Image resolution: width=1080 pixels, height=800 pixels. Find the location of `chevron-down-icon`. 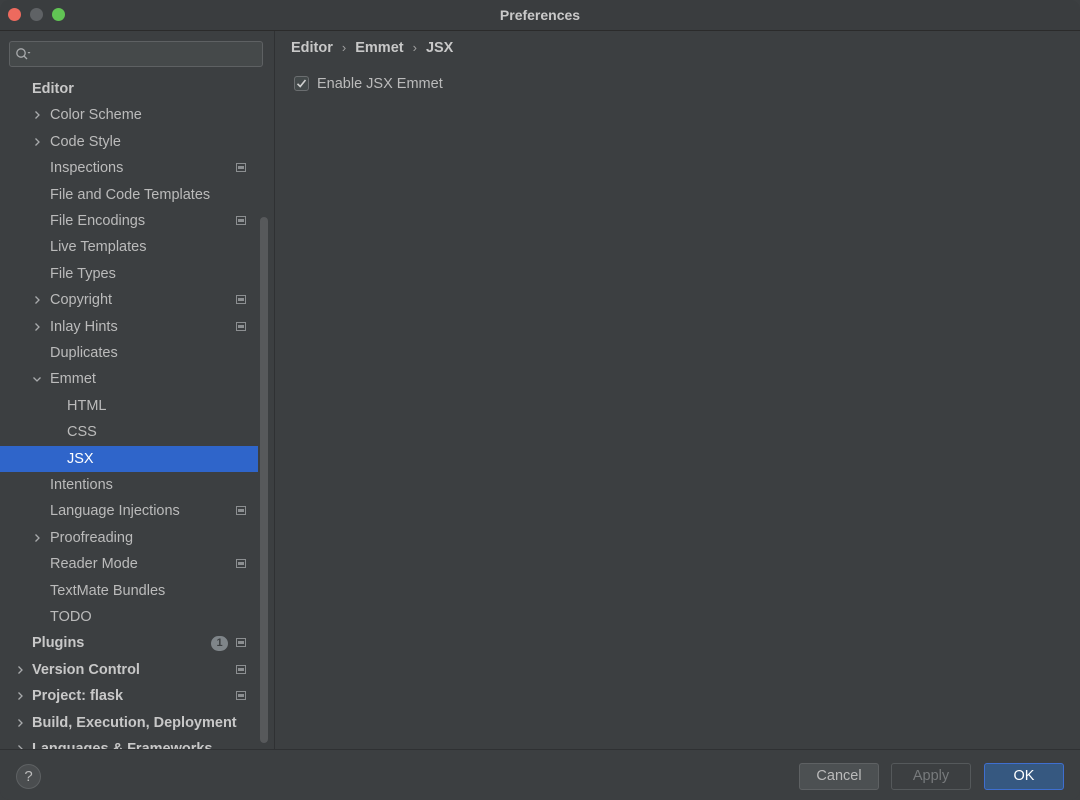

chevron-down-icon is located at coordinates (37, 379).